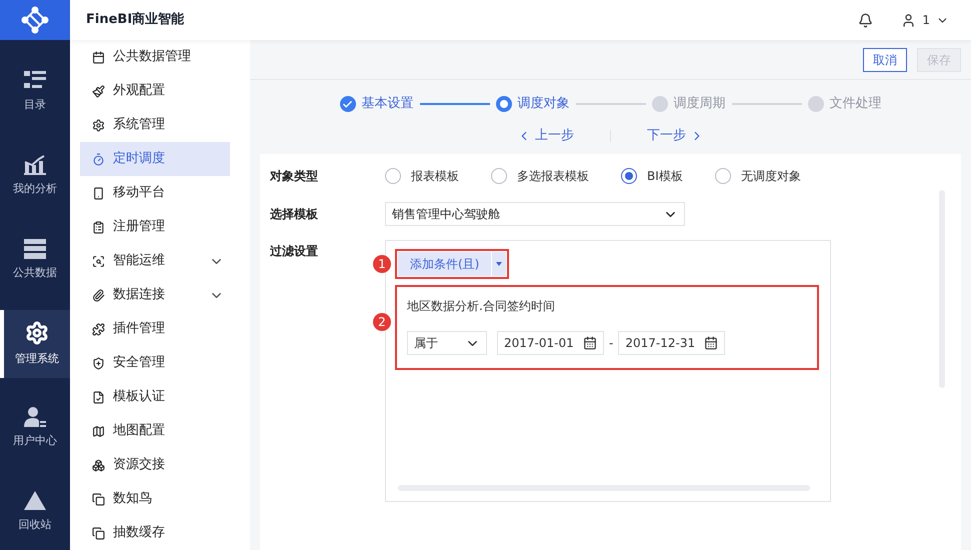  Describe the element at coordinates (132, 499) in the screenshot. I see `sidebar-label: 数知鸟` at that location.